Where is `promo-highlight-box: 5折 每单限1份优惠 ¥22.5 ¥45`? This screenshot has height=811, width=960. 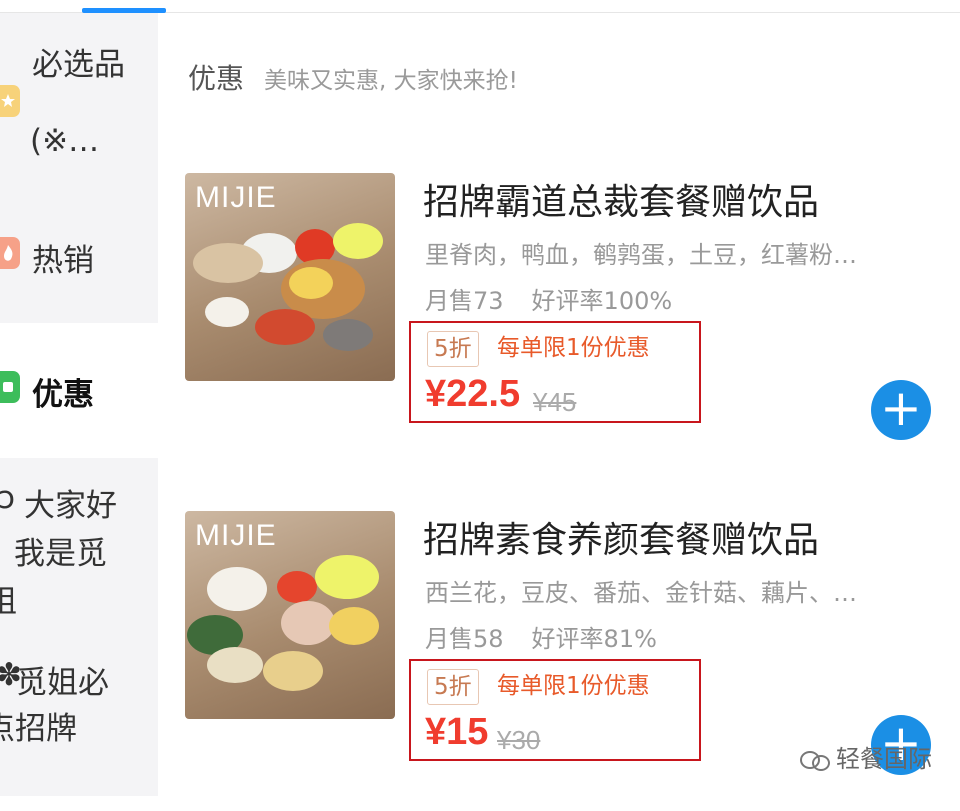
promo-highlight-box: 5折 每单限1份优惠 ¥22.5 ¥45 is located at coordinates (555, 372).